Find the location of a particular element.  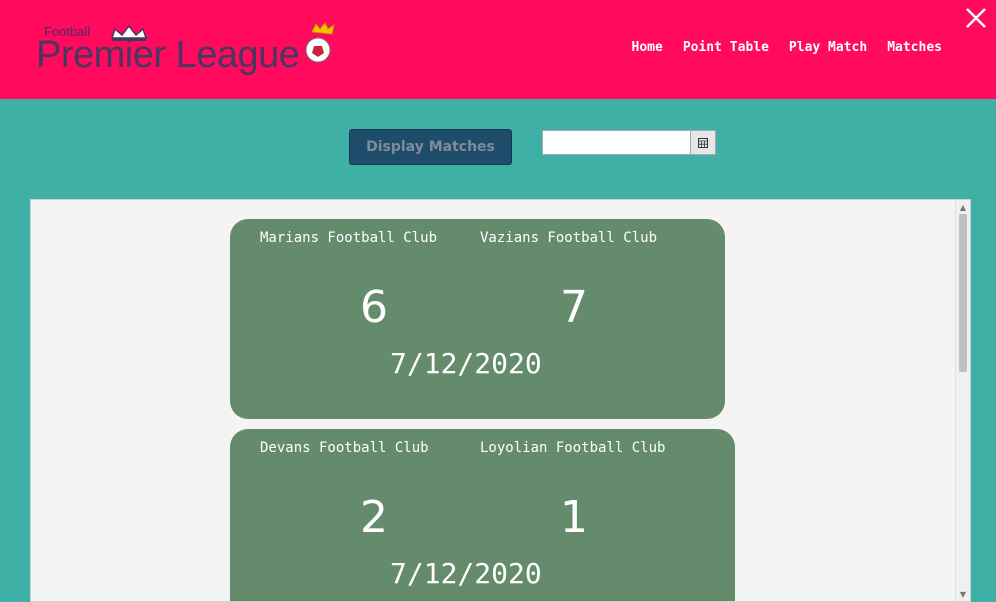

nav-point-table: Point Table is located at coordinates (726, 47).